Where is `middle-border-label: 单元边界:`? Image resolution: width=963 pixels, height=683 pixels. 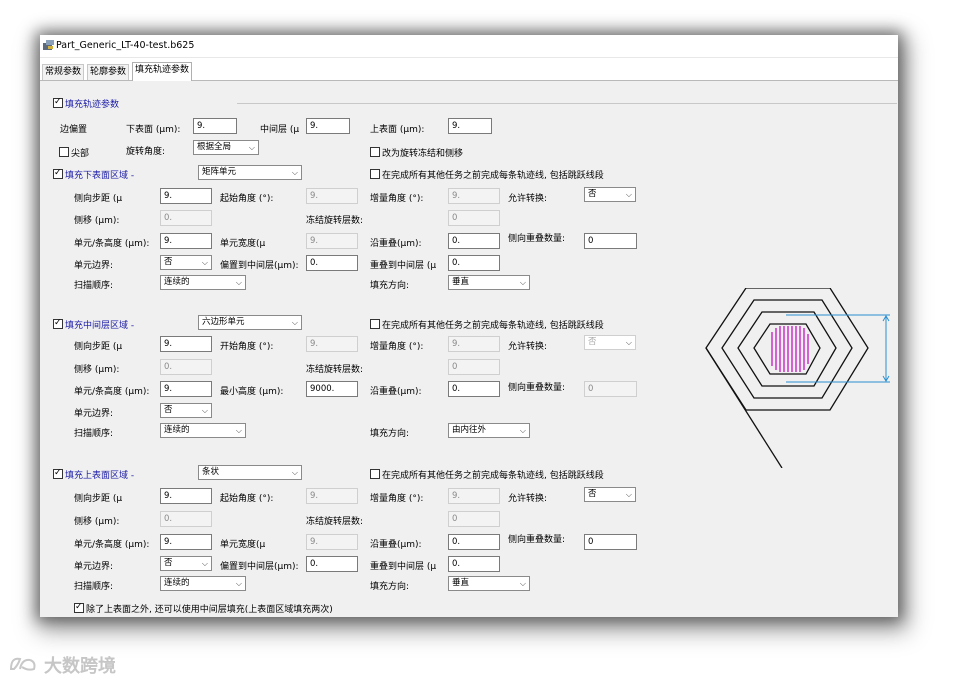 middle-border-label: 单元边界: is located at coordinates (94, 414).